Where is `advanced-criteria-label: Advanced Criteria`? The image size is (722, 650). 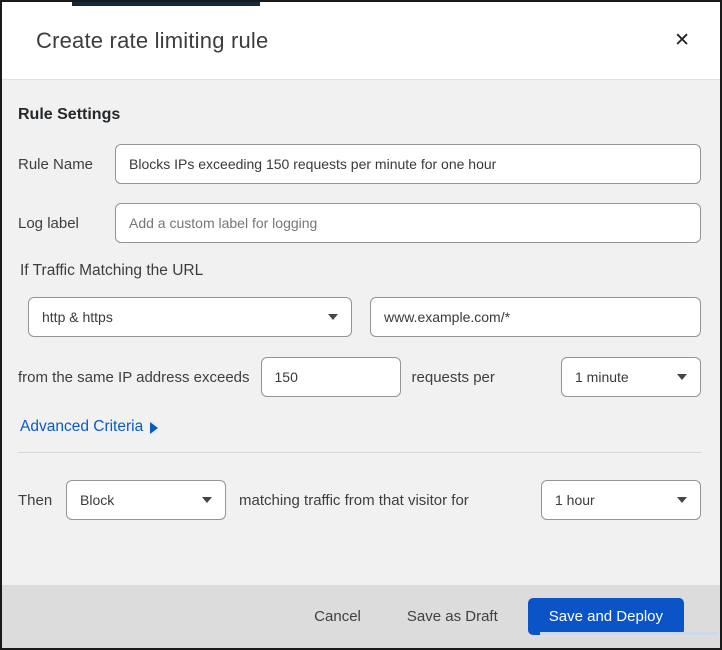
advanced-criteria-label: Advanced Criteria is located at coordinates (82, 426).